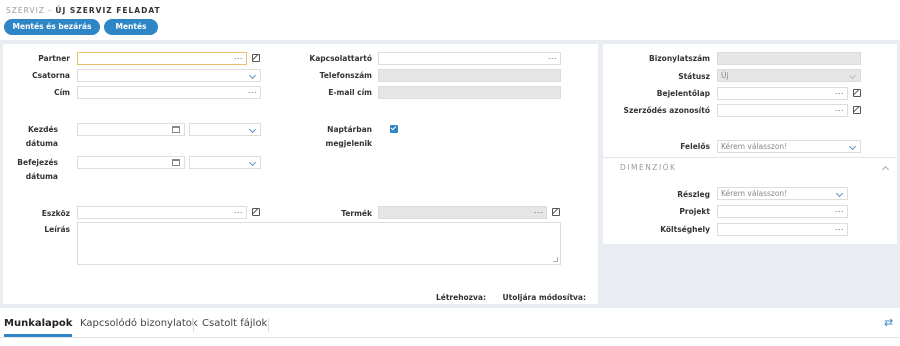 This screenshot has height=346, width=900. Describe the element at coordinates (555, 259) in the screenshot. I see `resize-handle-icon` at that location.